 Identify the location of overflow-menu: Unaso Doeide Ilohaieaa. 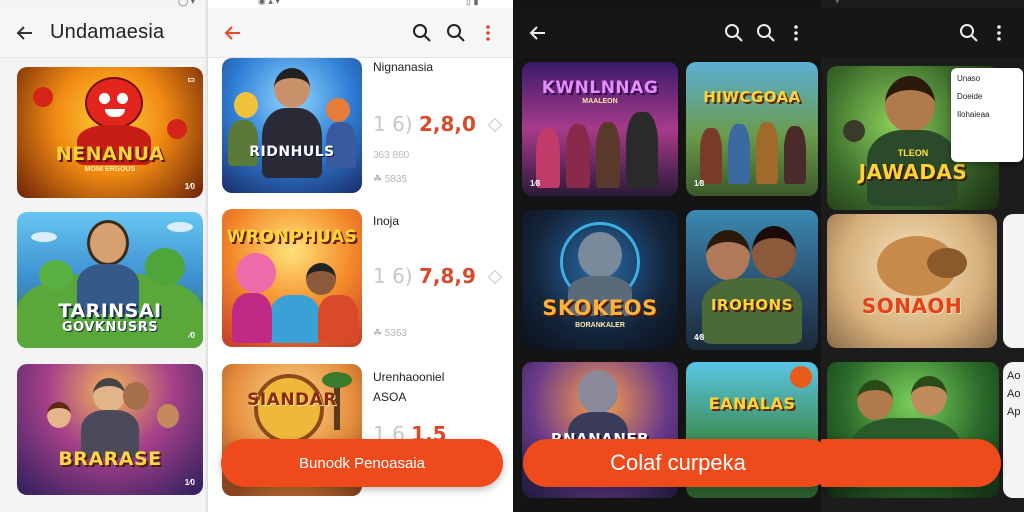
(987, 115).